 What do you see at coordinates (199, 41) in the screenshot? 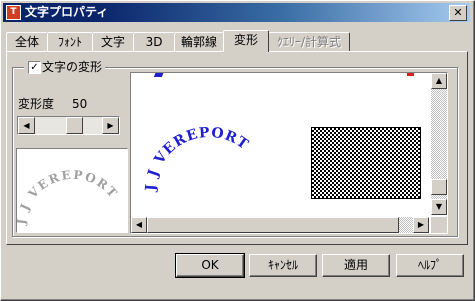
I see `tab-outline: 輪郭線` at bounding box center [199, 41].